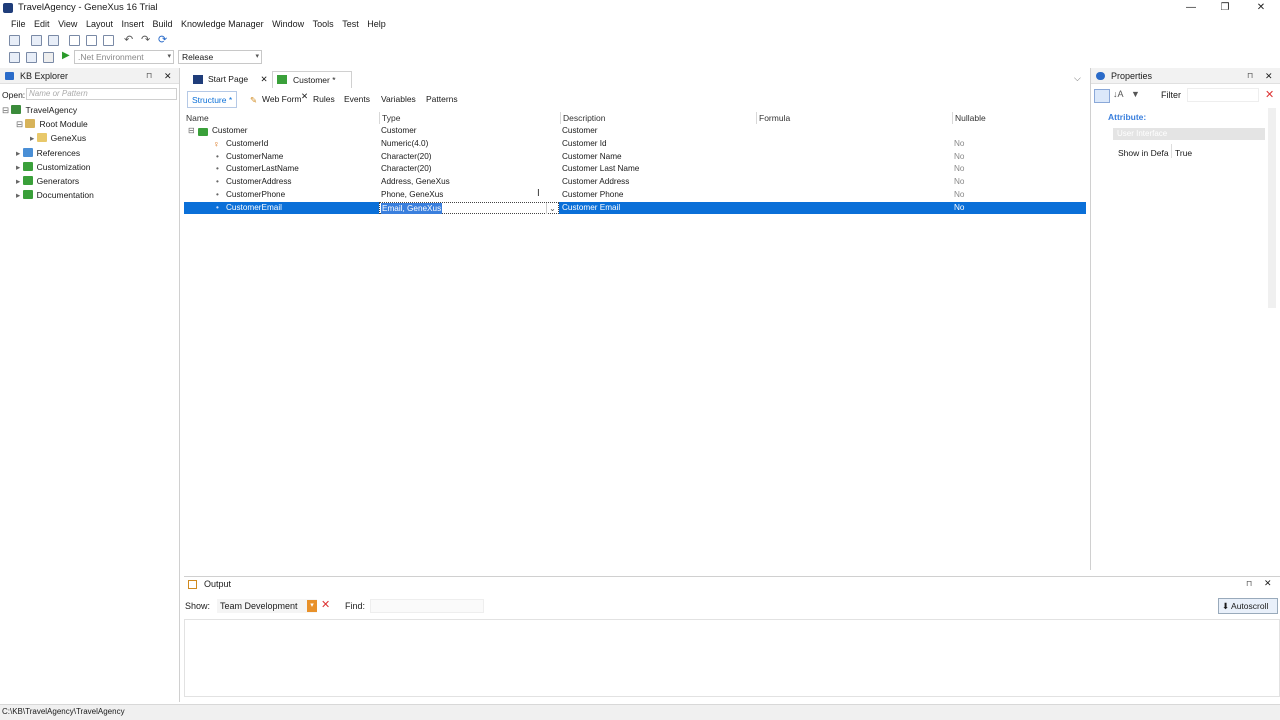 This screenshot has height=720, width=1280. What do you see at coordinates (732, 658) in the screenshot?
I see `output-text-area` at bounding box center [732, 658].